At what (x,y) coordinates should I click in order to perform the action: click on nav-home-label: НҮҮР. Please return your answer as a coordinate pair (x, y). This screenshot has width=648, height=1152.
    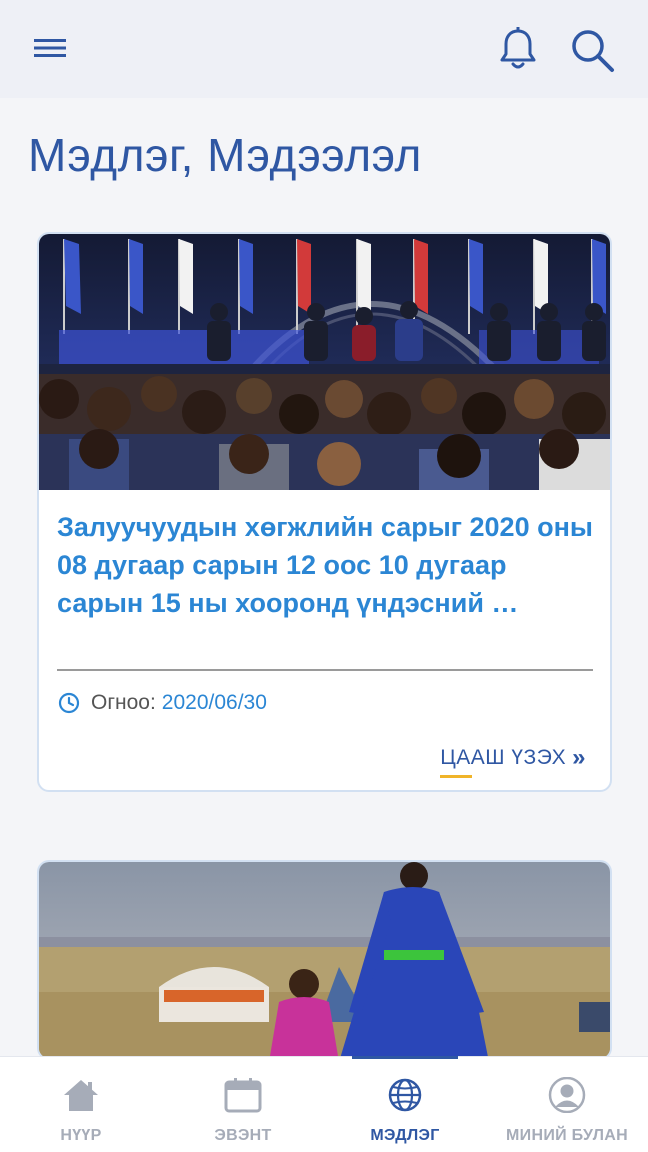
    Looking at the image, I should click on (81, 1135).